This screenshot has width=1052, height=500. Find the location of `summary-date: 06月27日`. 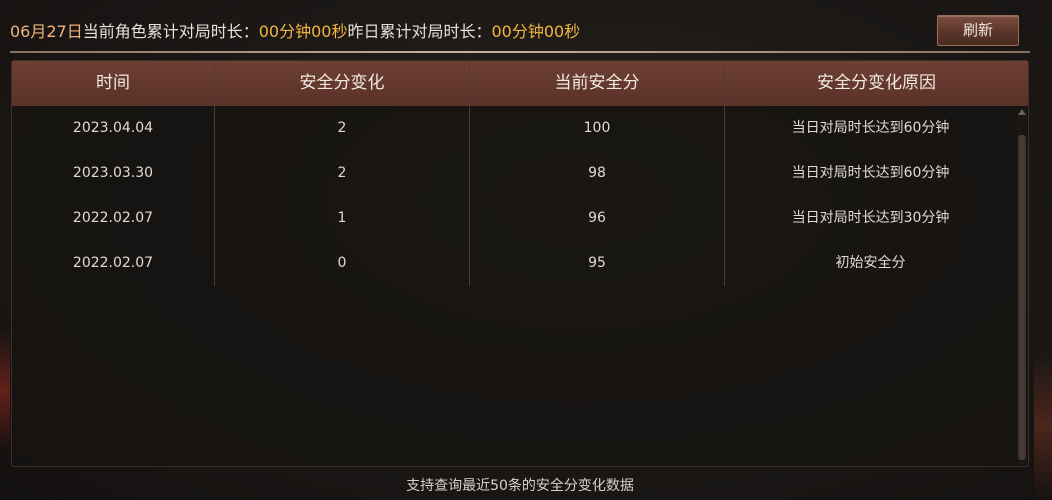

summary-date: 06月27日 is located at coordinates (46, 31).